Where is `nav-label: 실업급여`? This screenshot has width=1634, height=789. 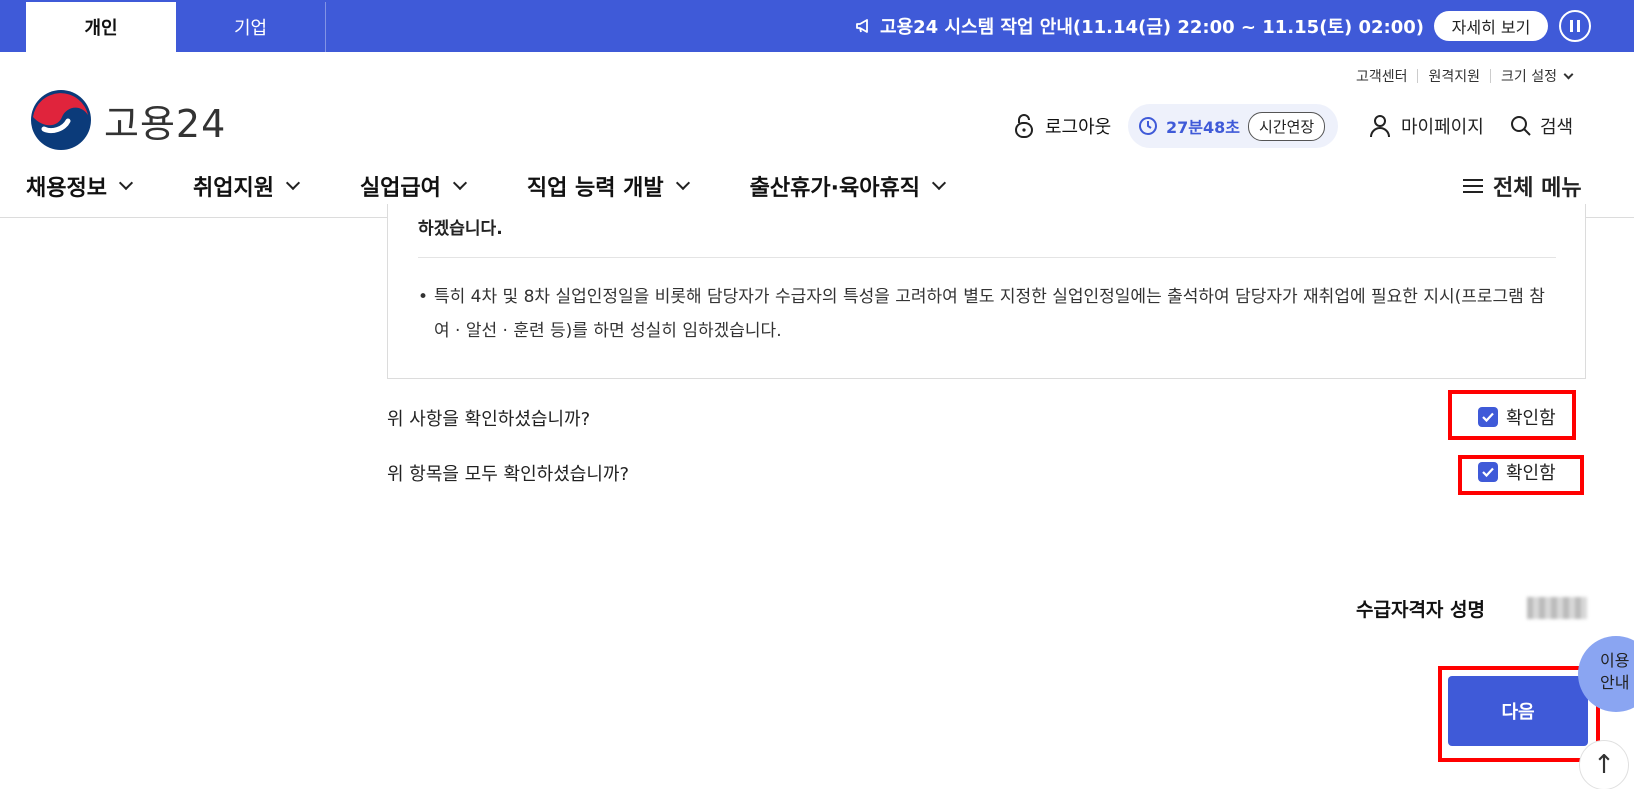 nav-label: 실업급여 is located at coordinates (400, 188).